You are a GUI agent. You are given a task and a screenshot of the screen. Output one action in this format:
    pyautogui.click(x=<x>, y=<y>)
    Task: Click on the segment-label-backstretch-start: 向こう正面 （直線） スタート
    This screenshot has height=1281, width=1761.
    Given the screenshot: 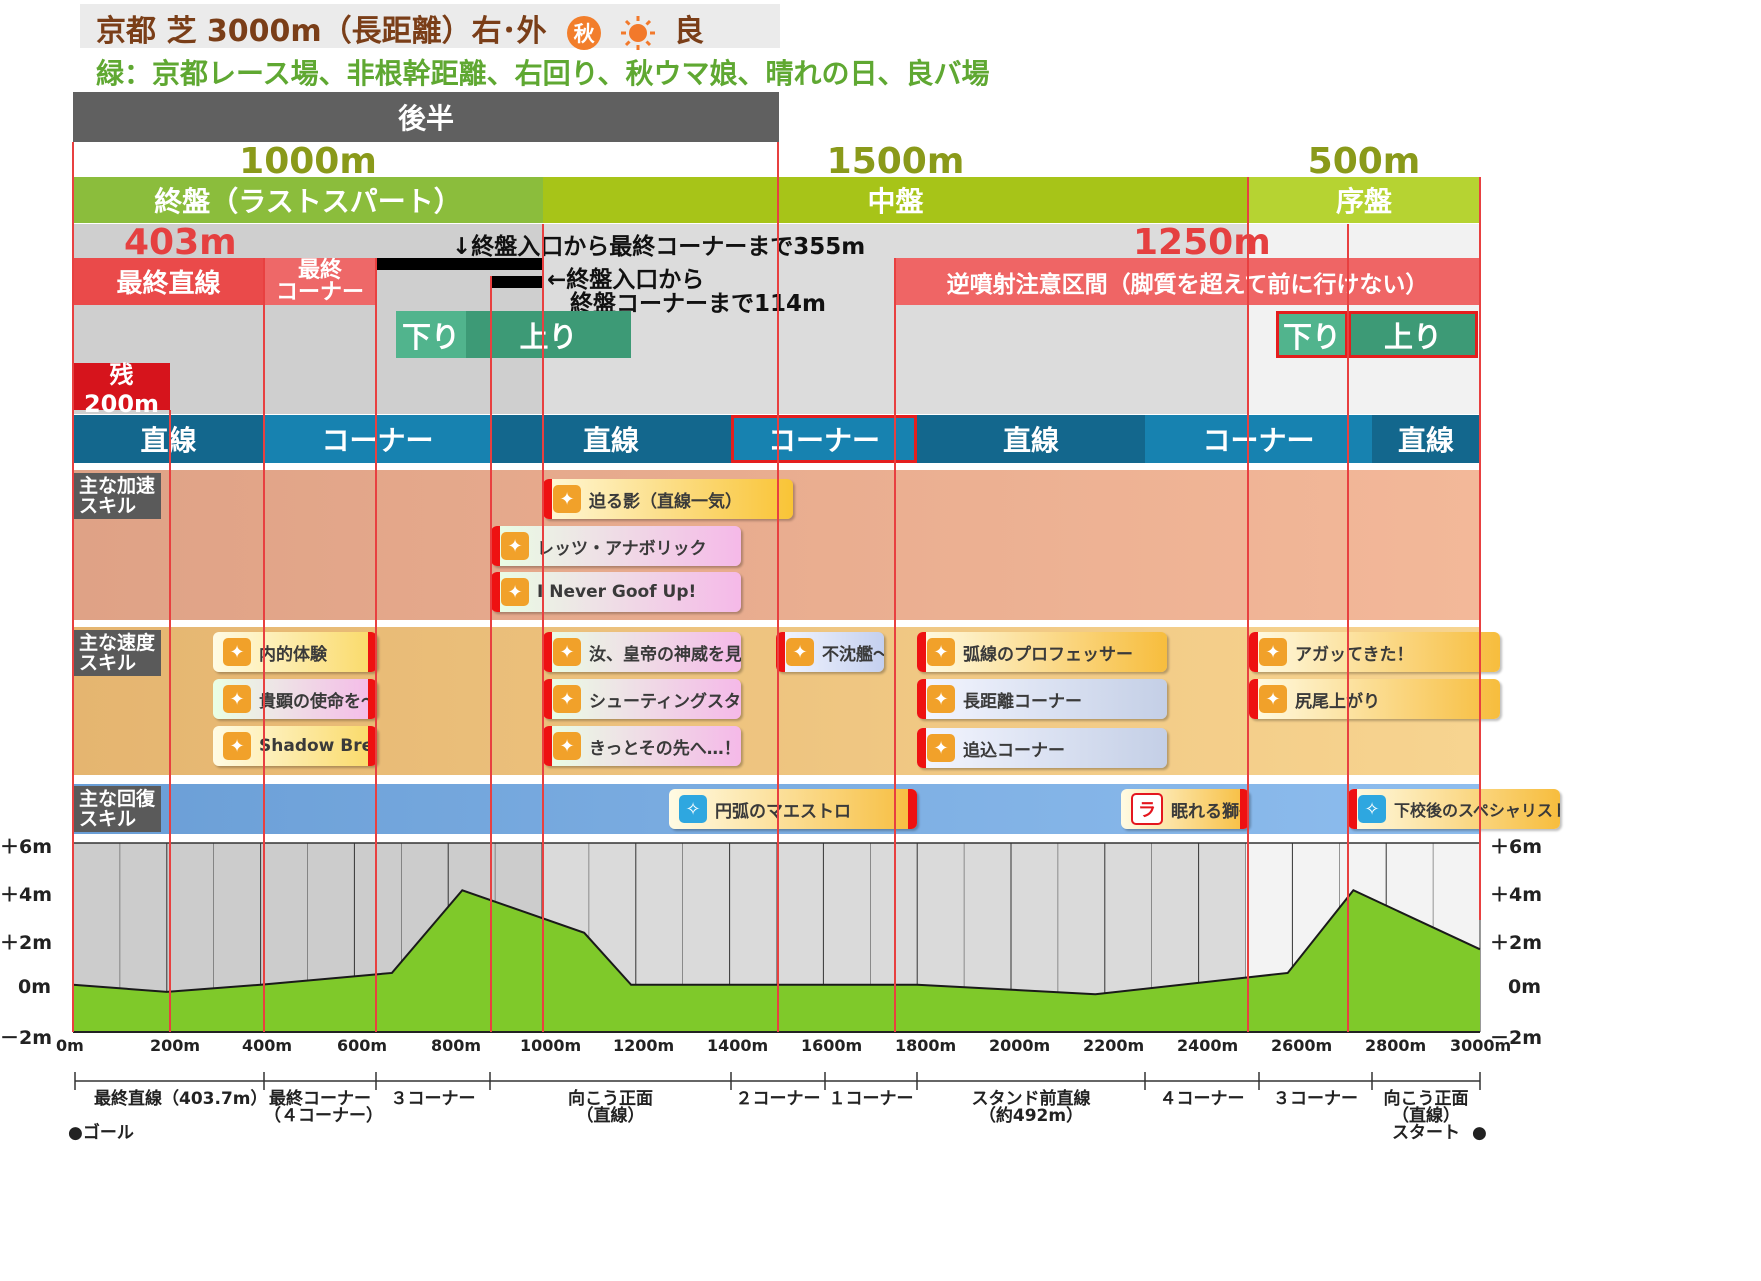 What is the action you would take?
    pyautogui.click(x=1426, y=1116)
    